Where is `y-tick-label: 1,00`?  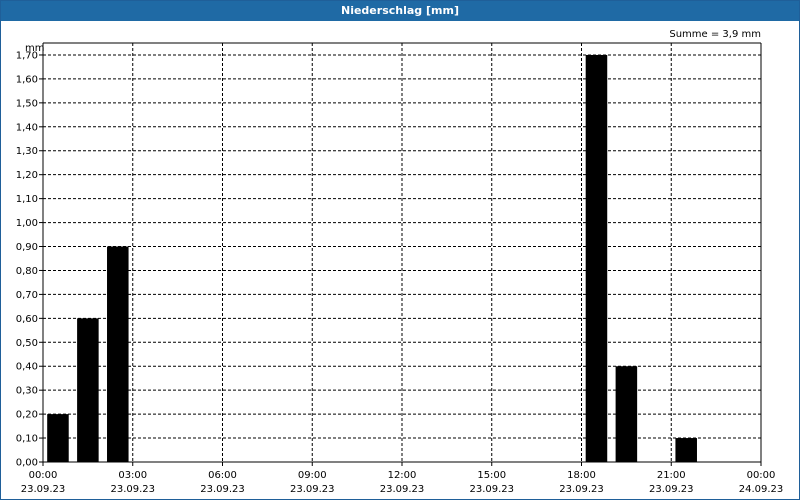 y-tick-label: 1,00 is located at coordinates (27, 223).